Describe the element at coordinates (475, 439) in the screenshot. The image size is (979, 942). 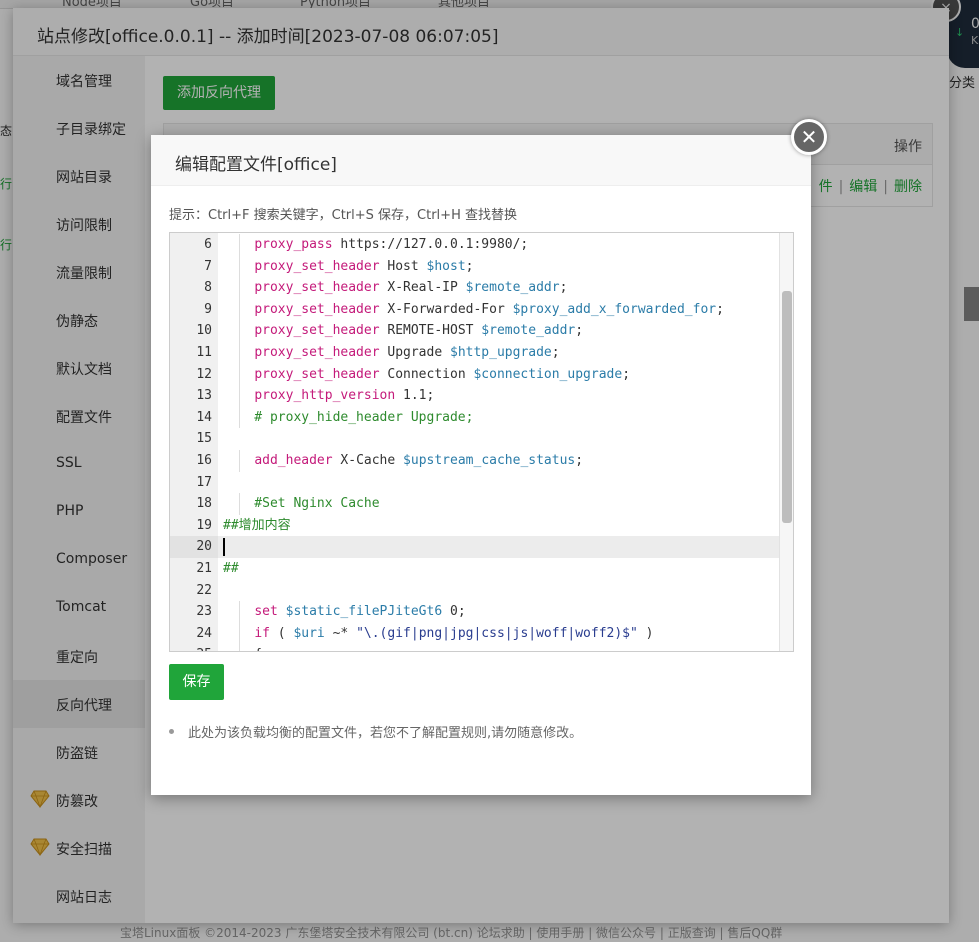
I see `code-line: 15` at that location.